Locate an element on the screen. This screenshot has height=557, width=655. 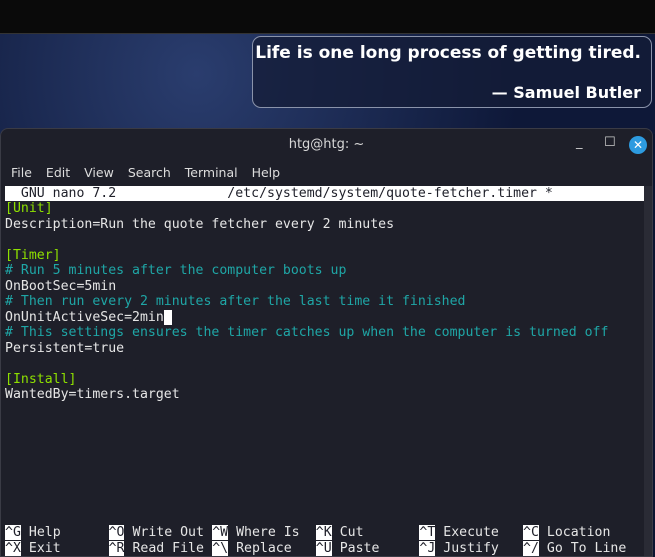
shortcut-justify: ^J Justify is located at coordinates (459, 549).